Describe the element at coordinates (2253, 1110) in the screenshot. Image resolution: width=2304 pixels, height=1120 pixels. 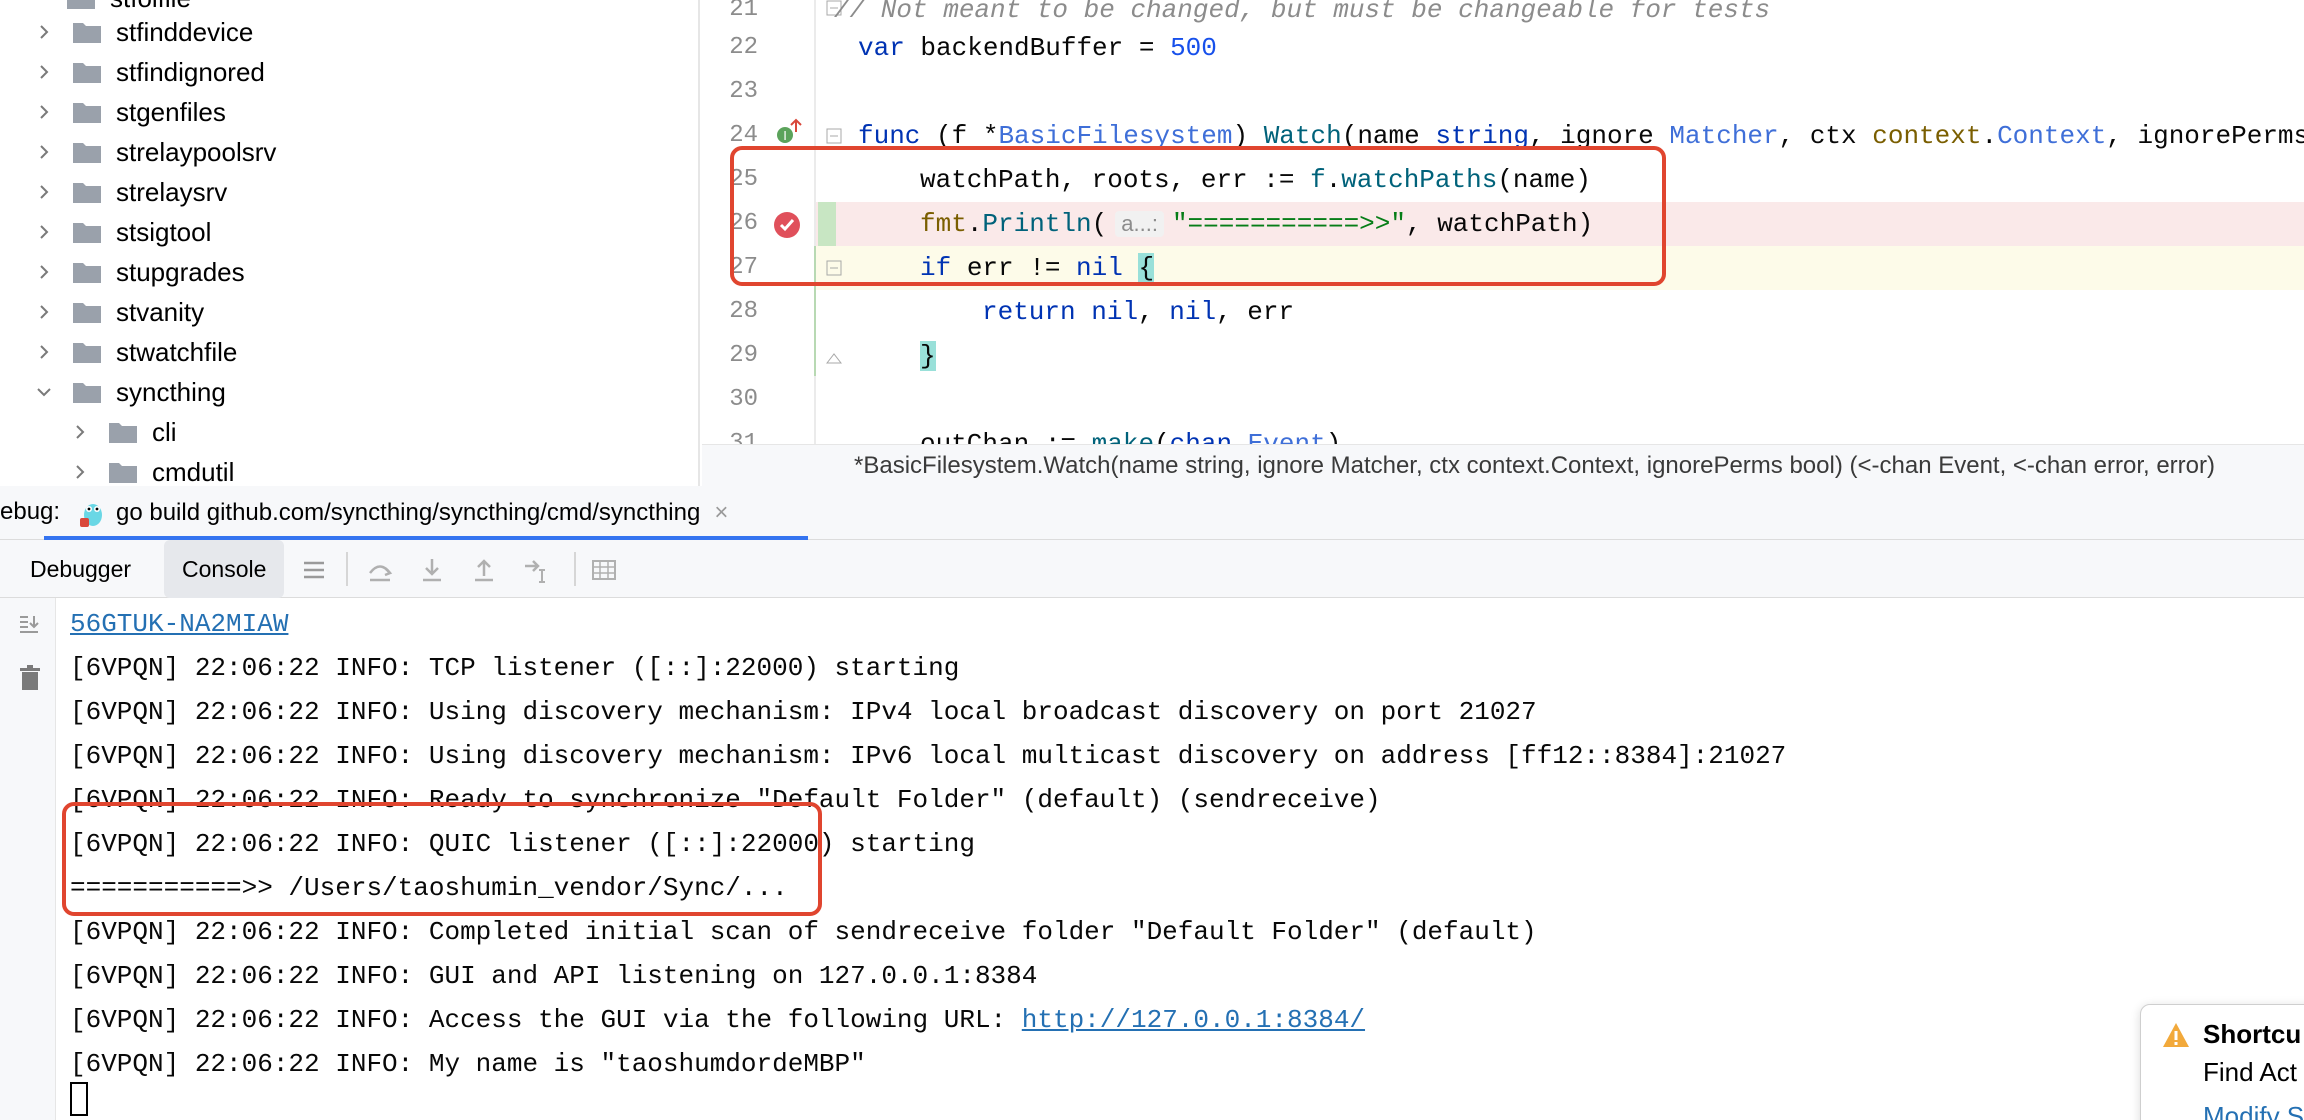
I see `notification-link: Modify S` at that location.